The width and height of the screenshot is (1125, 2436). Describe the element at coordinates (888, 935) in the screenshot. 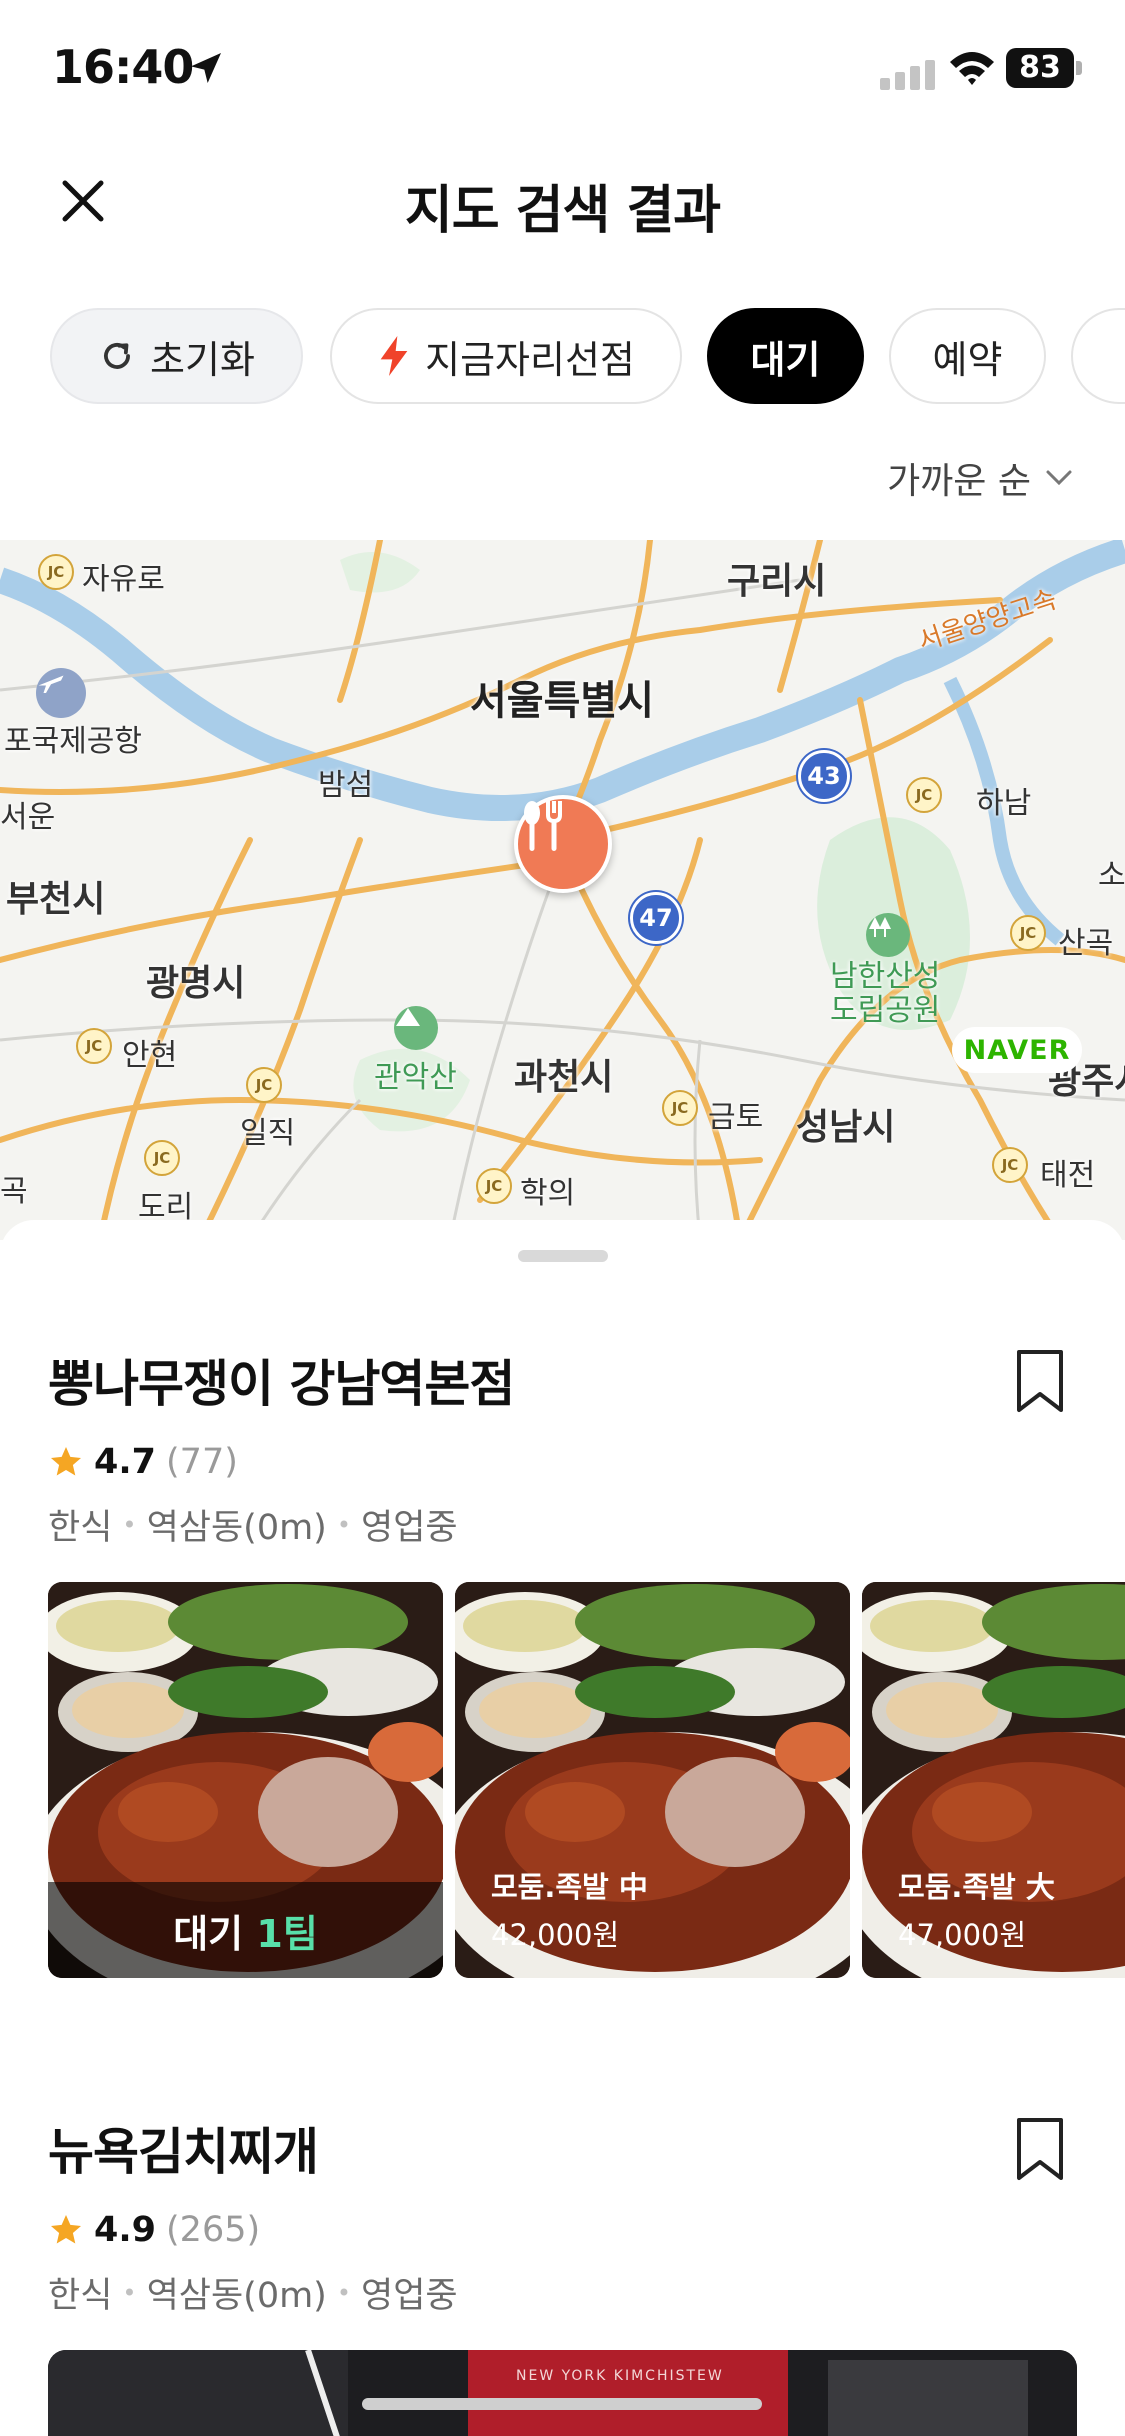

I see `park-icon` at that location.